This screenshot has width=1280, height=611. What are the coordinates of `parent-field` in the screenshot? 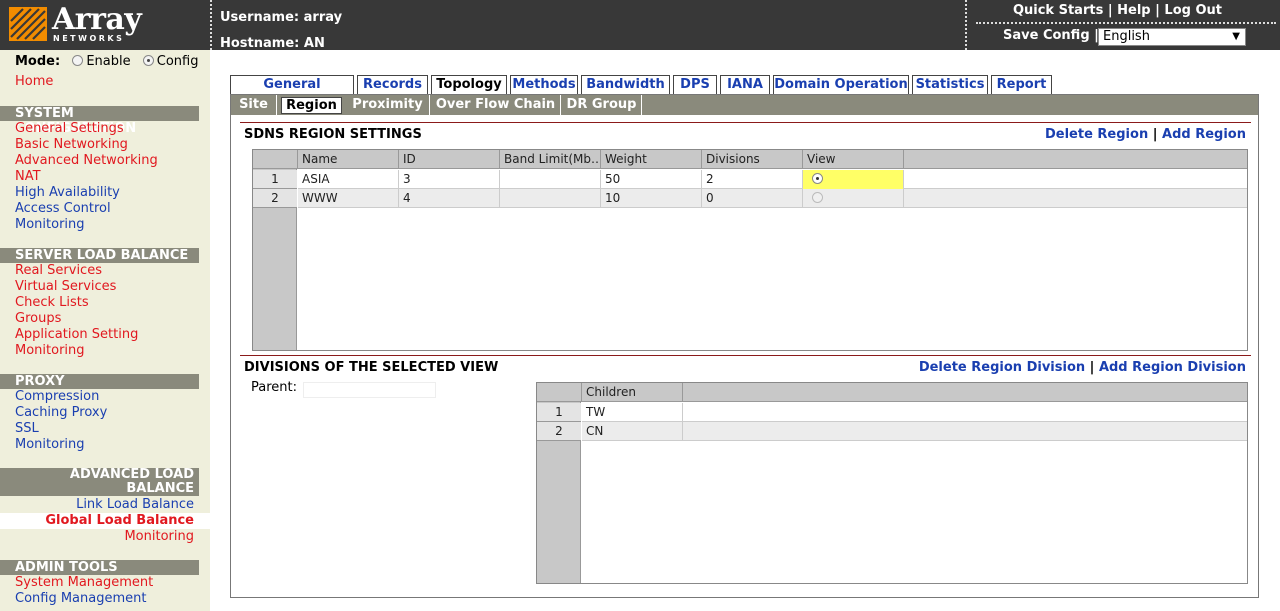 It's located at (369, 390).